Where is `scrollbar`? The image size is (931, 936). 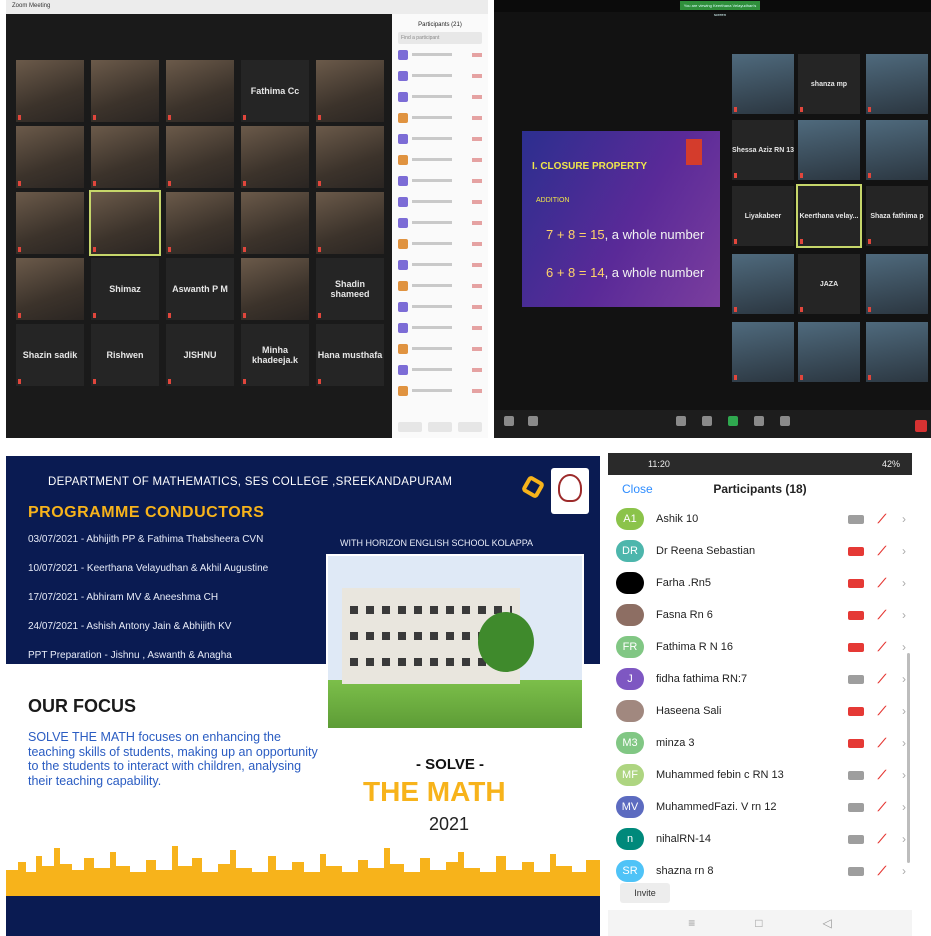
scrollbar is located at coordinates (908, 758).